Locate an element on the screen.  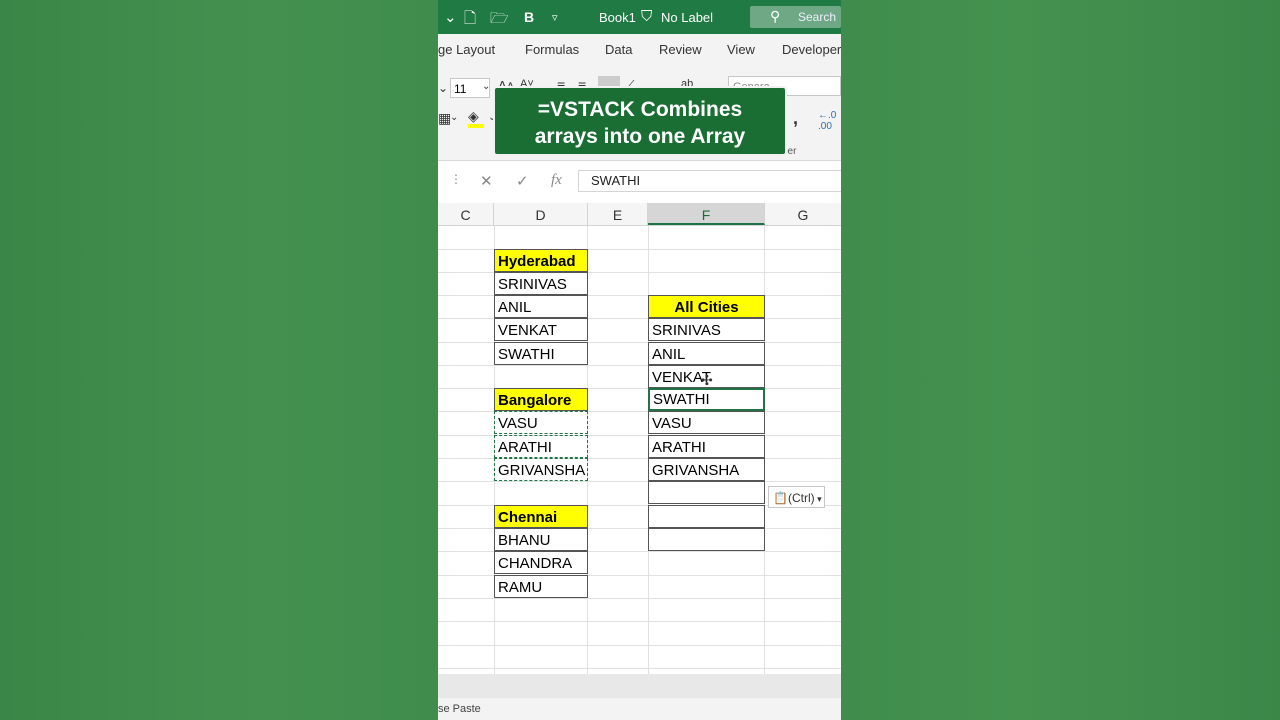
paste-options-button: 📋(Ctrl) ▾ is located at coordinates (796, 497).